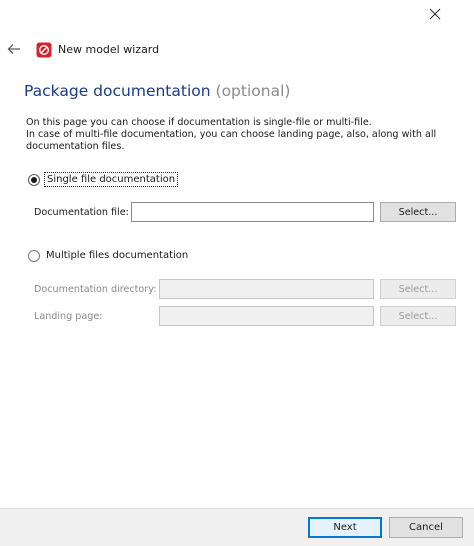  What do you see at coordinates (345, 527) in the screenshot?
I see `next-button: Next` at bounding box center [345, 527].